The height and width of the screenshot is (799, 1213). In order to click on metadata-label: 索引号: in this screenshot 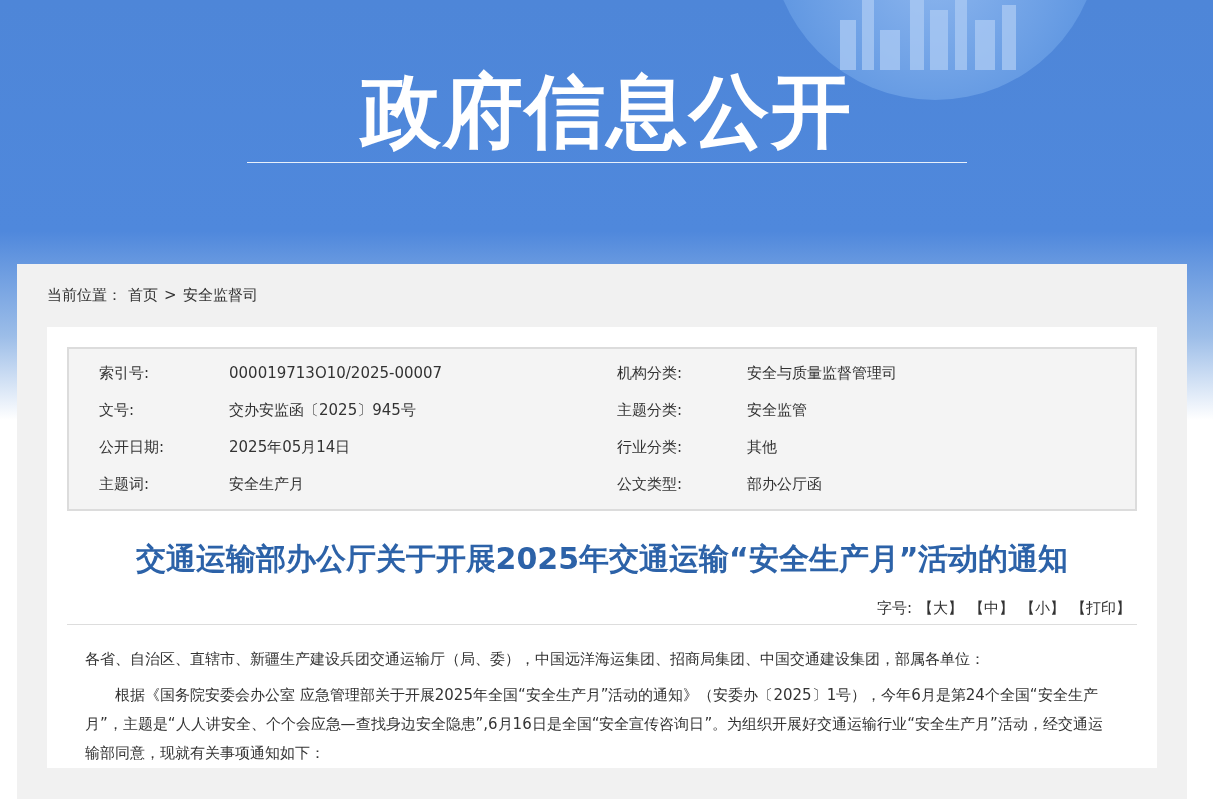, I will do `click(125, 373)`.